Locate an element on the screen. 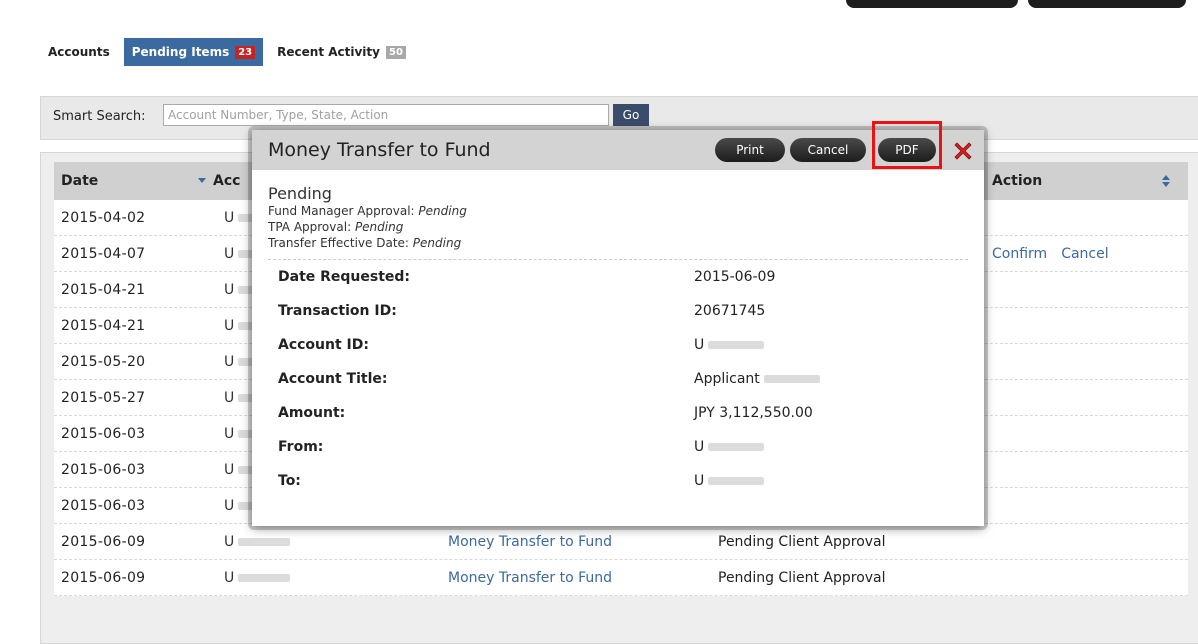  search-input is located at coordinates (386, 115).